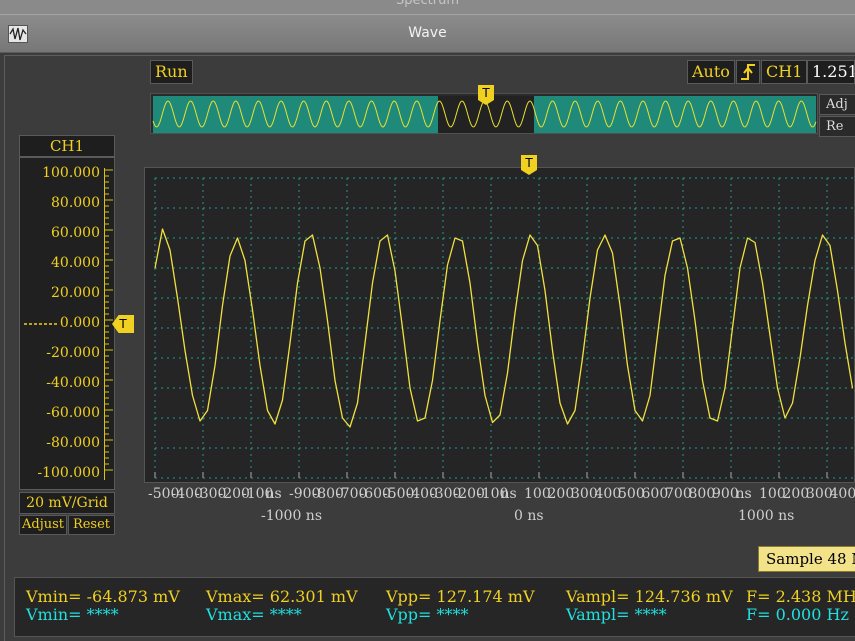  I want to click on run-button: Run, so click(171, 72).